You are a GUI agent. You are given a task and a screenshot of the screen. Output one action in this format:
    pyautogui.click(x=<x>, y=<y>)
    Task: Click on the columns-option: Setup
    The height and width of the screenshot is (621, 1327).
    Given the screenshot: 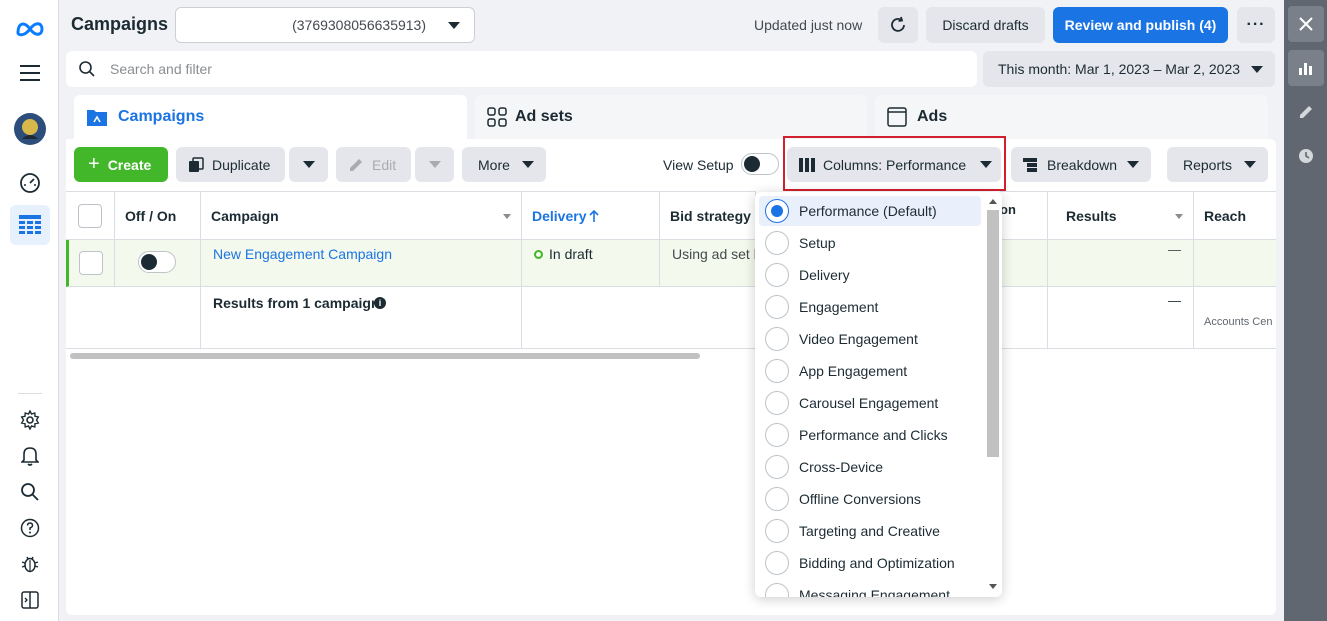 What is the action you would take?
    pyautogui.click(x=870, y=243)
    